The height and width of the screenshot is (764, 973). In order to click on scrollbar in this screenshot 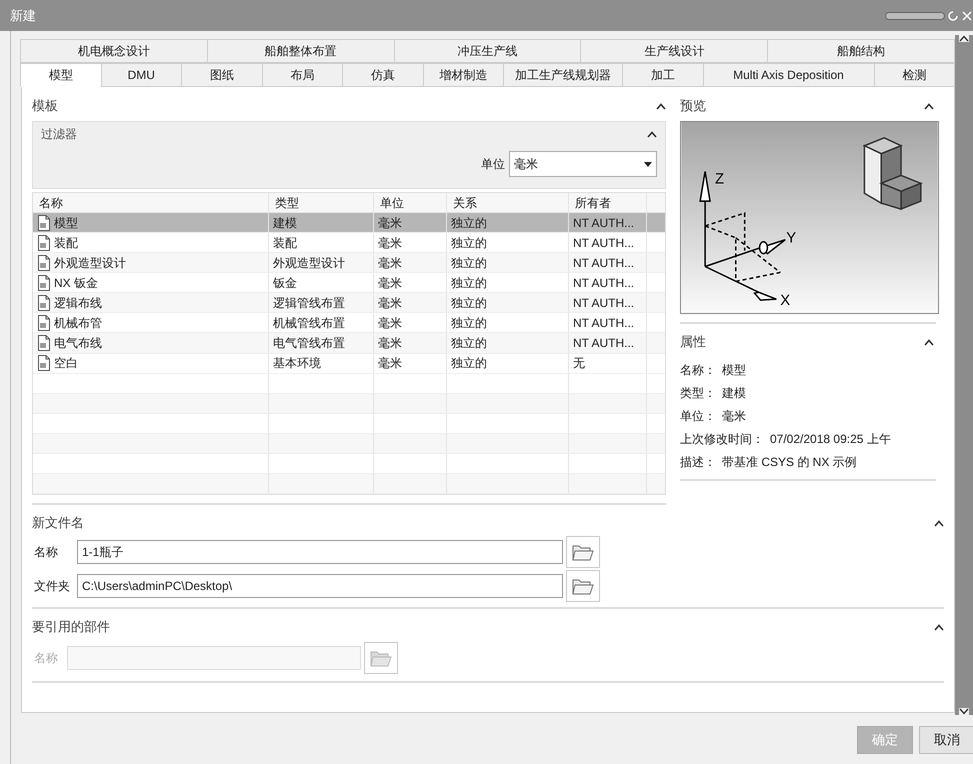, I will do `click(964, 375)`.